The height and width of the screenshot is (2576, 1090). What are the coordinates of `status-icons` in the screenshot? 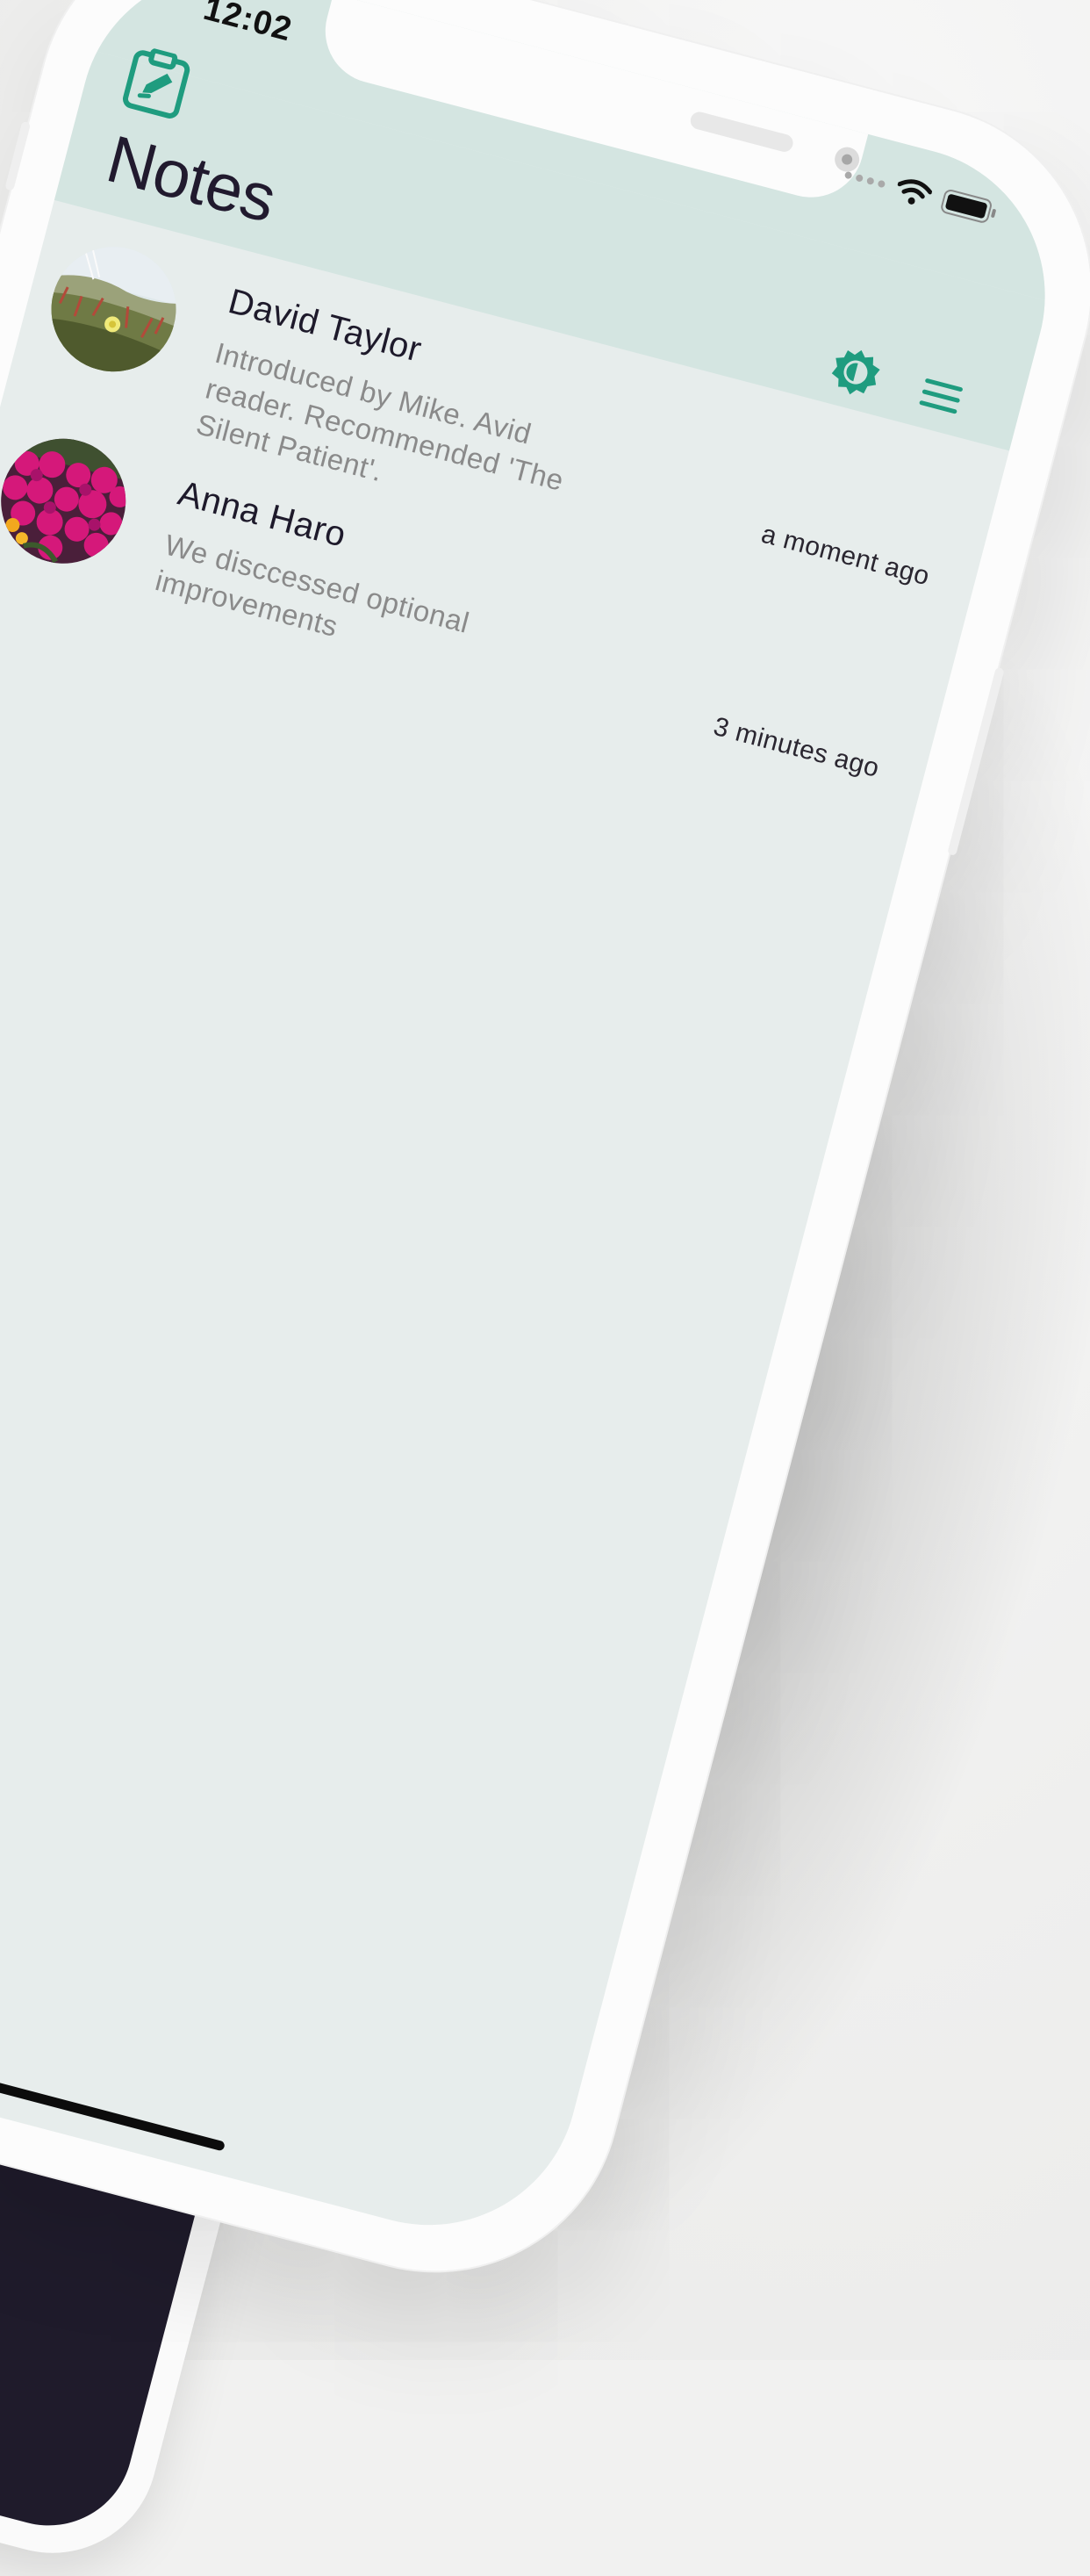 It's located at (921, 194).